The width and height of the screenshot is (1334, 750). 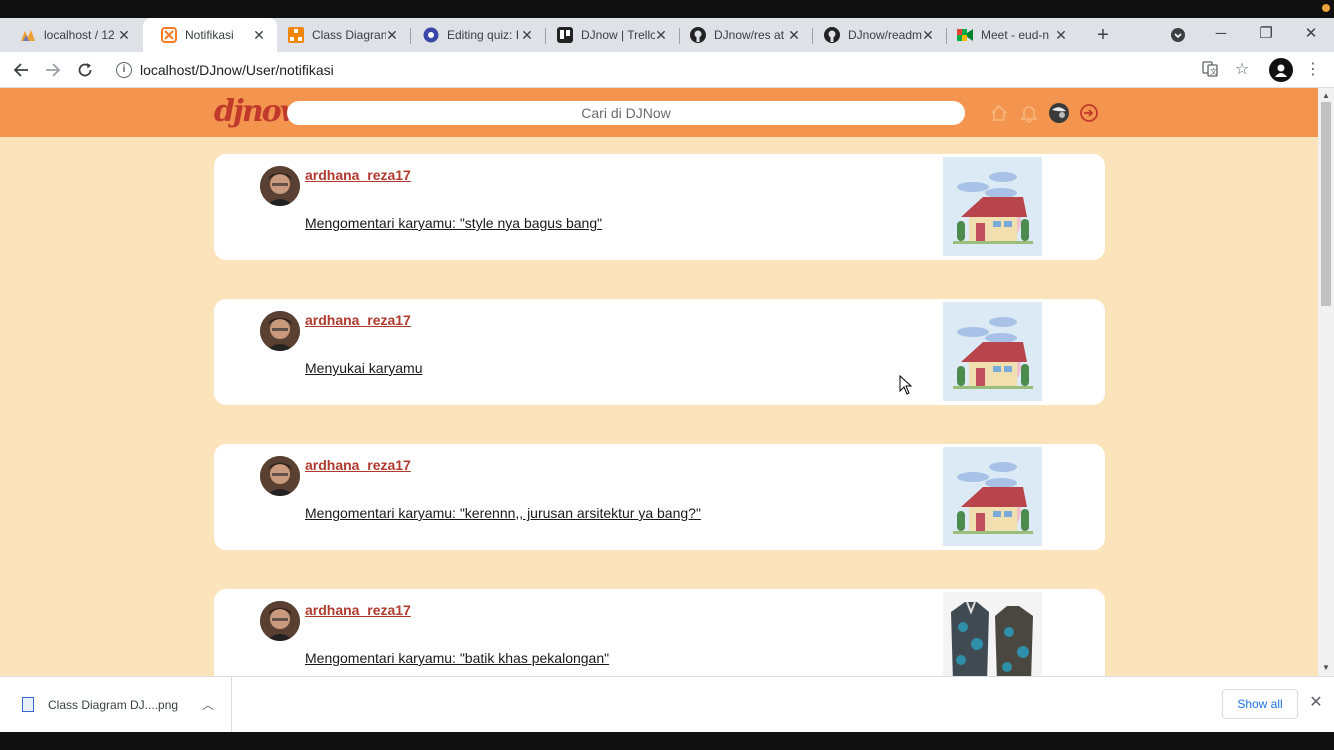 I want to click on download-file-name: Class Diagram DJ....png, so click(x=113, y=705).